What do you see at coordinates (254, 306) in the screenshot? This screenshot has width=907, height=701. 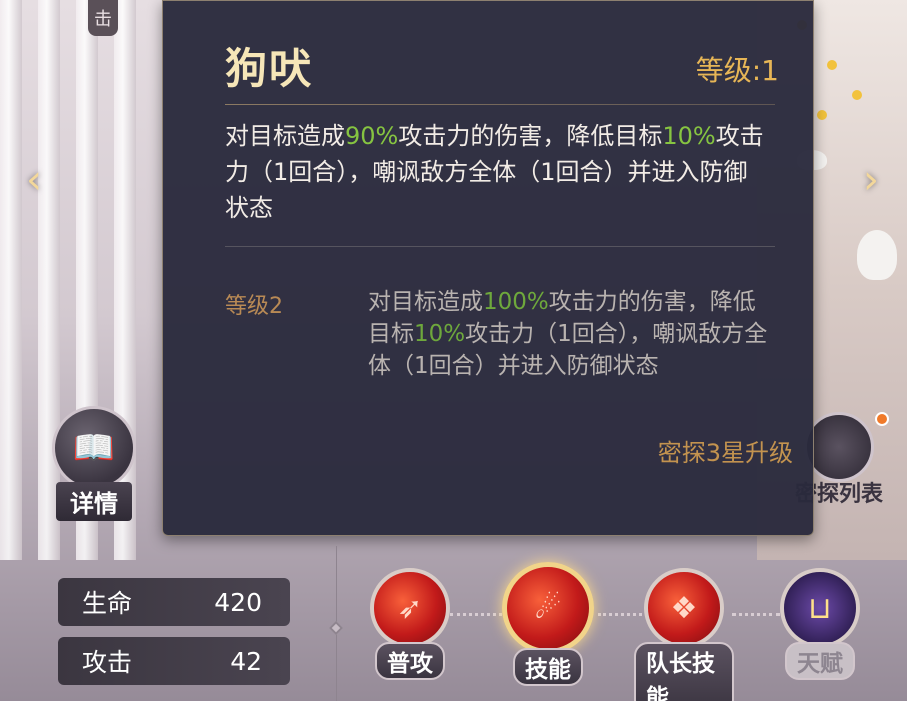 I see `next-level-label: 等级2` at bounding box center [254, 306].